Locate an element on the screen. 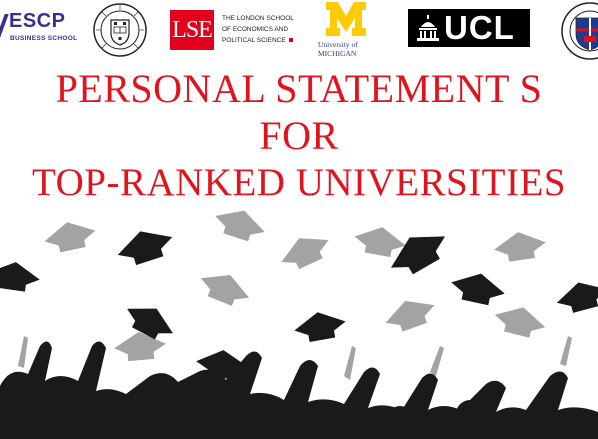 This screenshot has width=598, height=439. escp-name: ESCP is located at coordinates (37, 21).